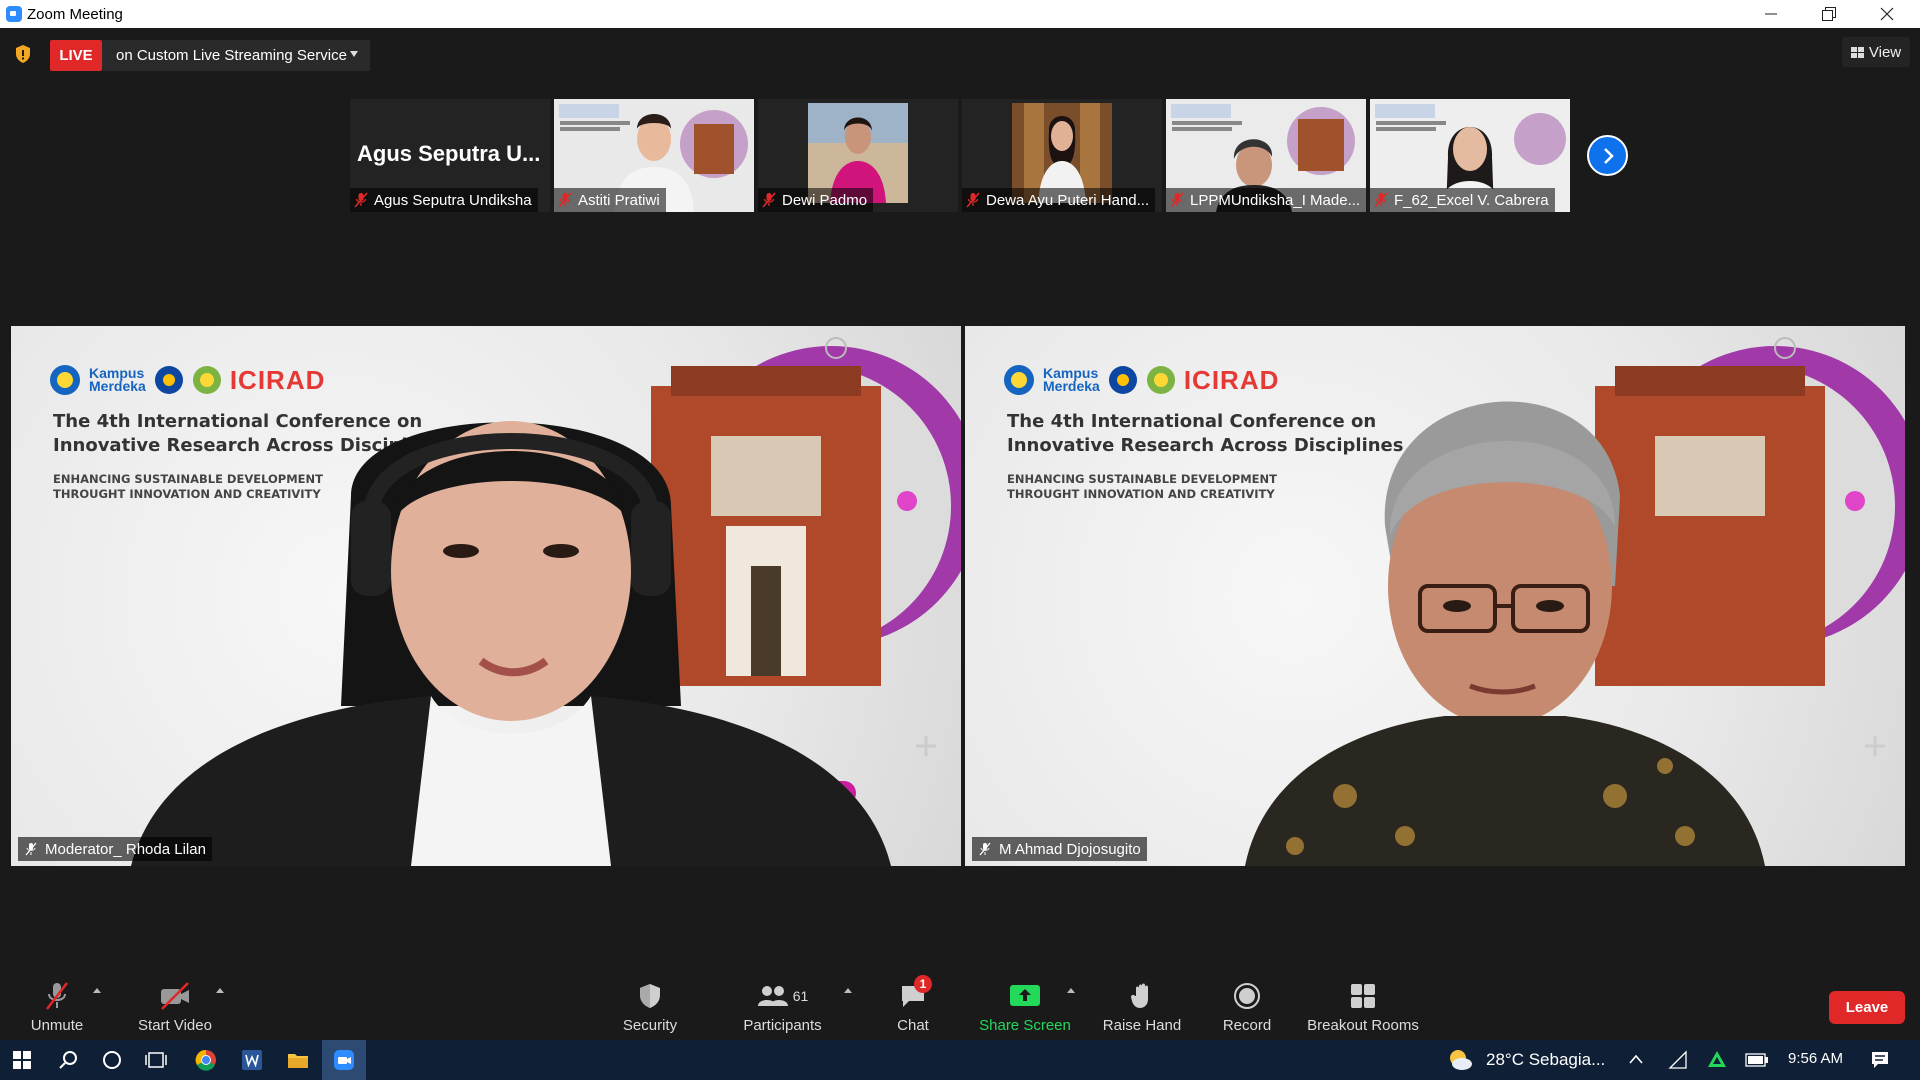 This screenshot has height=1080, width=1920. I want to click on chevron-right-icon, so click(1608, 155).